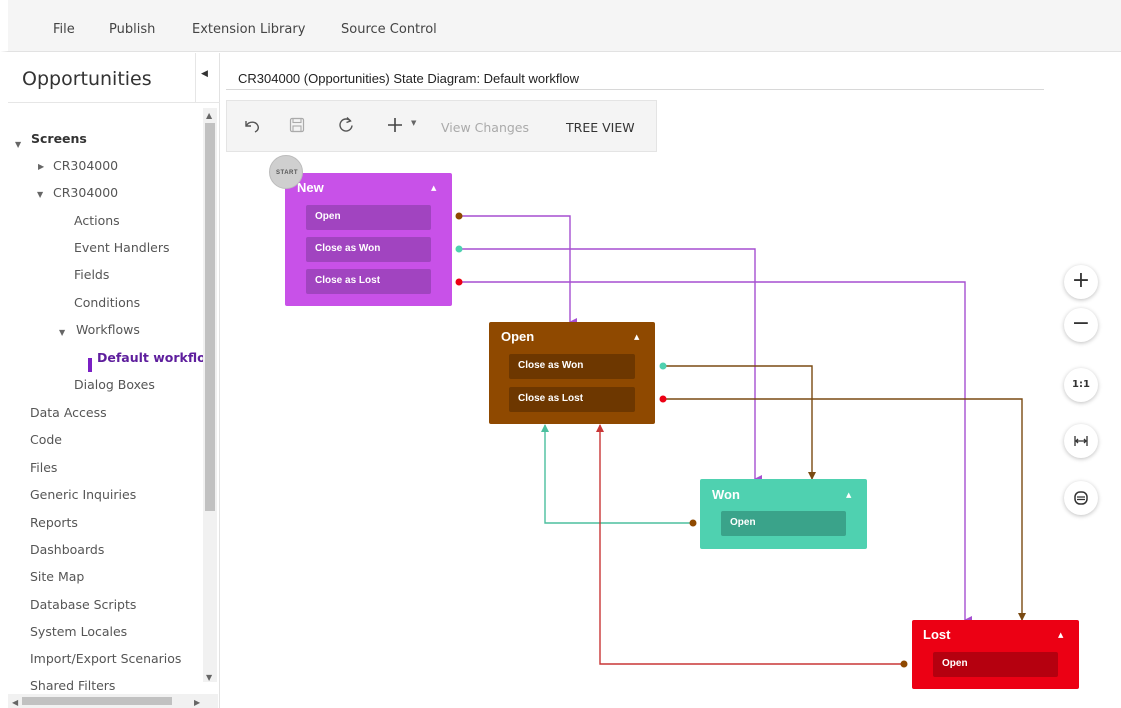 Image resolution: width=1121 pixels, height=708 pixels. Describe the element at coordinates (1081, 282) in the screenshot. I see `zoom-in-button: +` at that location.